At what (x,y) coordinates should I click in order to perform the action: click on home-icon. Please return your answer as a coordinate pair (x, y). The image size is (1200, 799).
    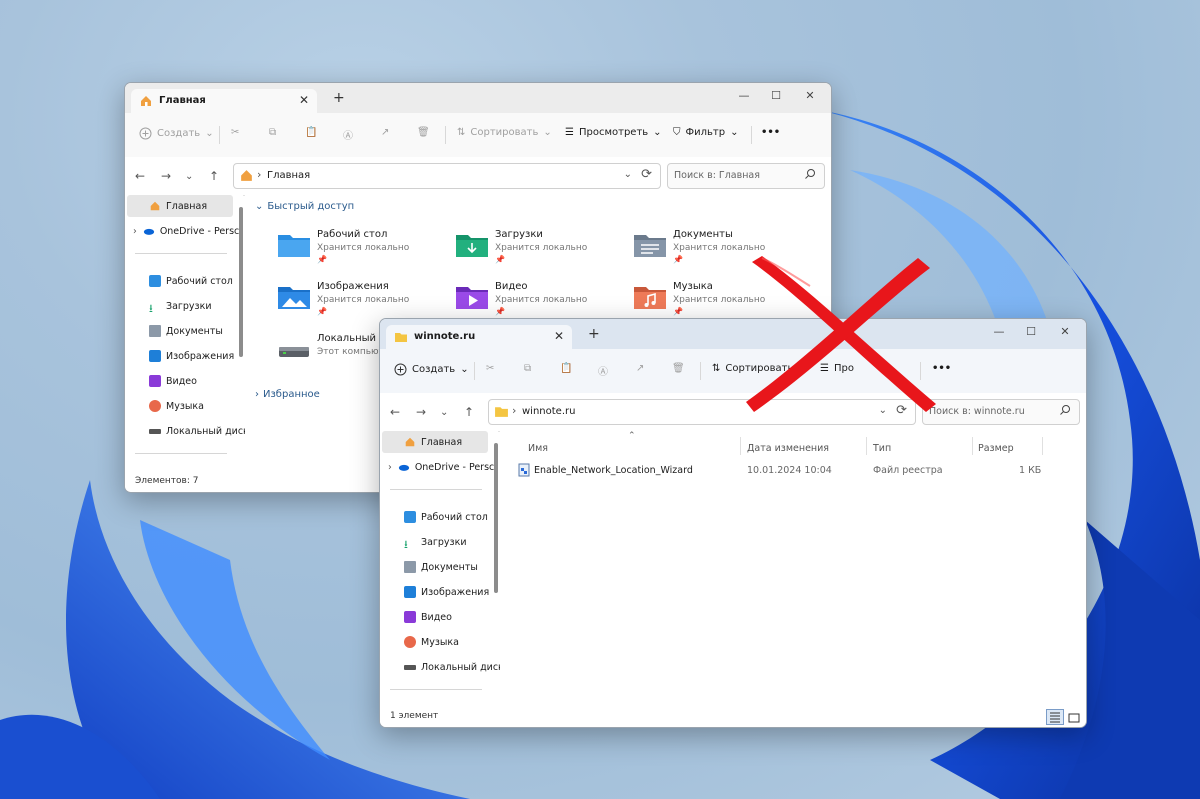
    Looking at the image, I should click on (410, 442).